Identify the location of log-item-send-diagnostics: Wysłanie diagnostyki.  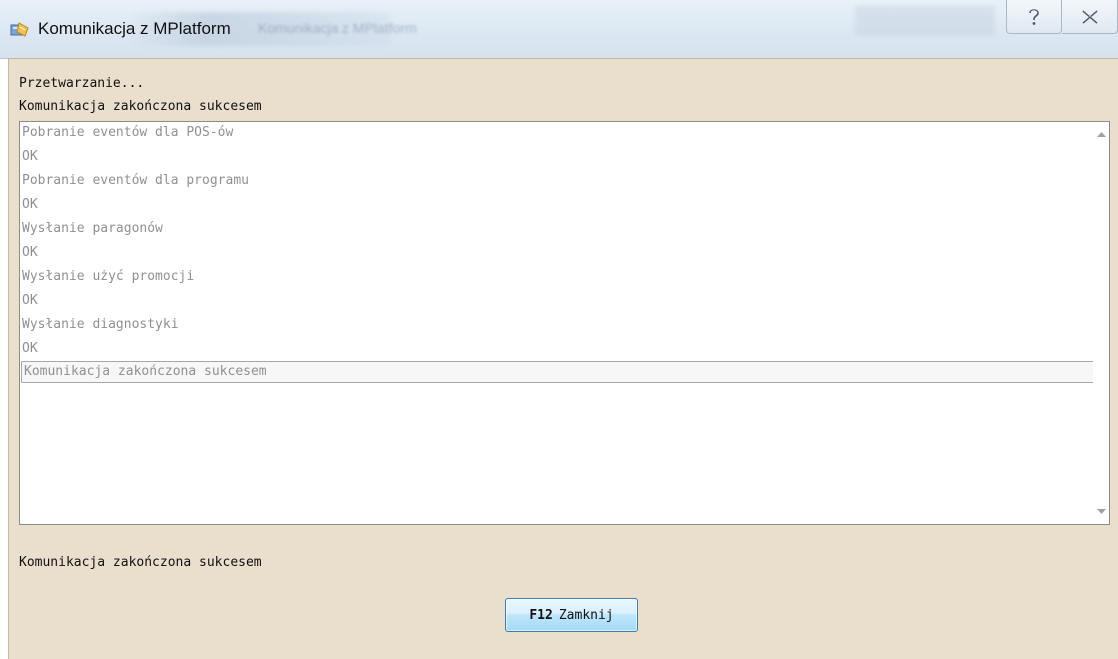
(557, 325).